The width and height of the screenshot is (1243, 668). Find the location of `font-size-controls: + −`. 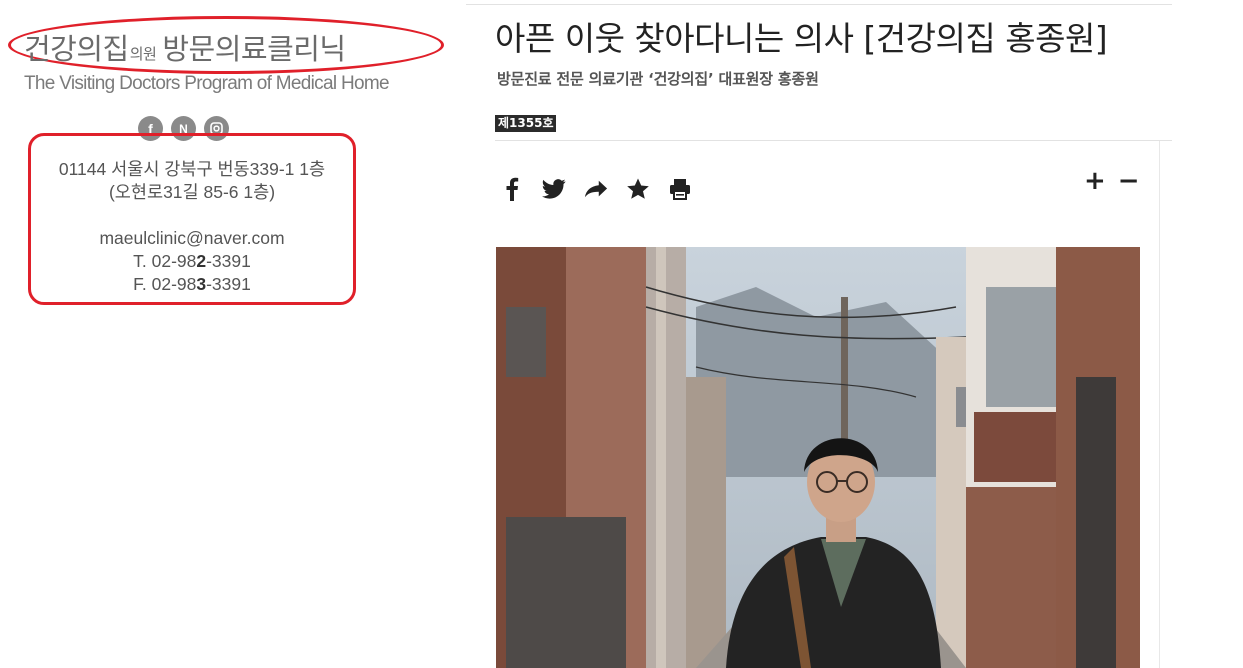

font-size-controls: + − is located at coordinates (1112, 181).